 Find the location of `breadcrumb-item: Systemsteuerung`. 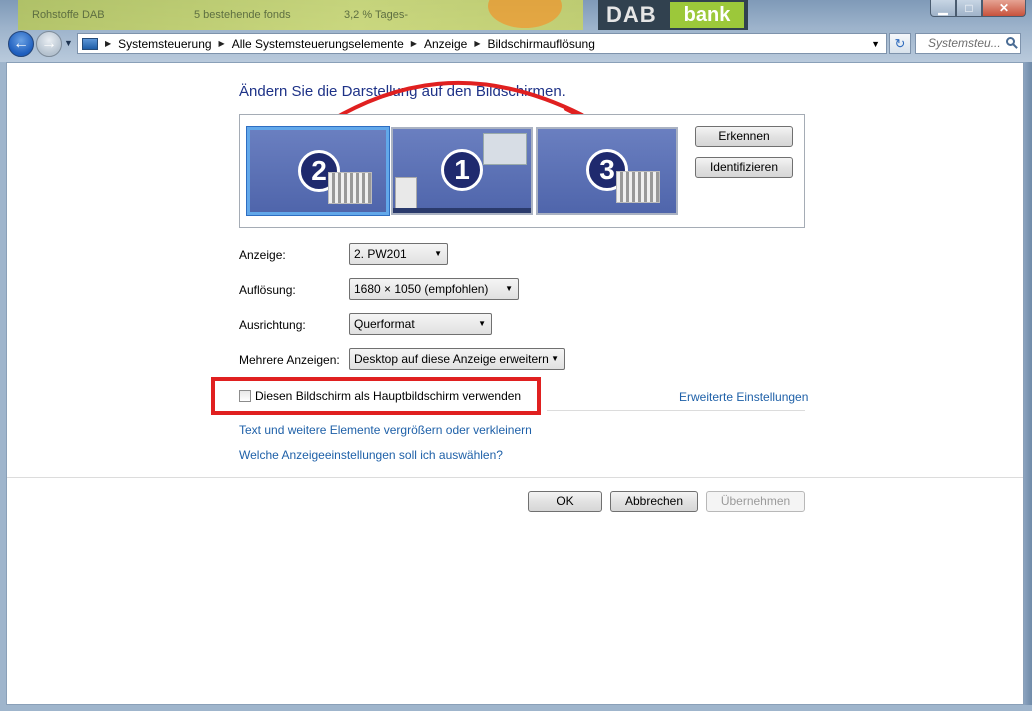

breadcrumb-item: Systemsteuerung is located at coordinates (164, 44).